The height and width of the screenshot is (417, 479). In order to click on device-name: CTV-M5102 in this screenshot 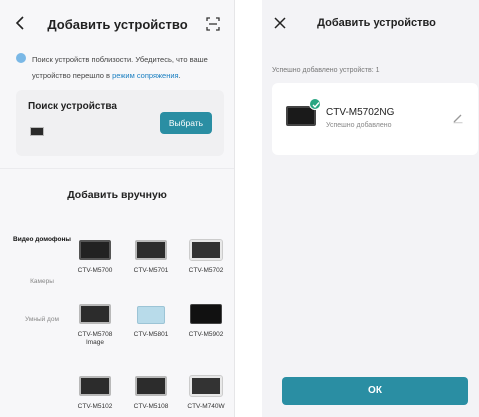, I will do `click(95, 406)`.